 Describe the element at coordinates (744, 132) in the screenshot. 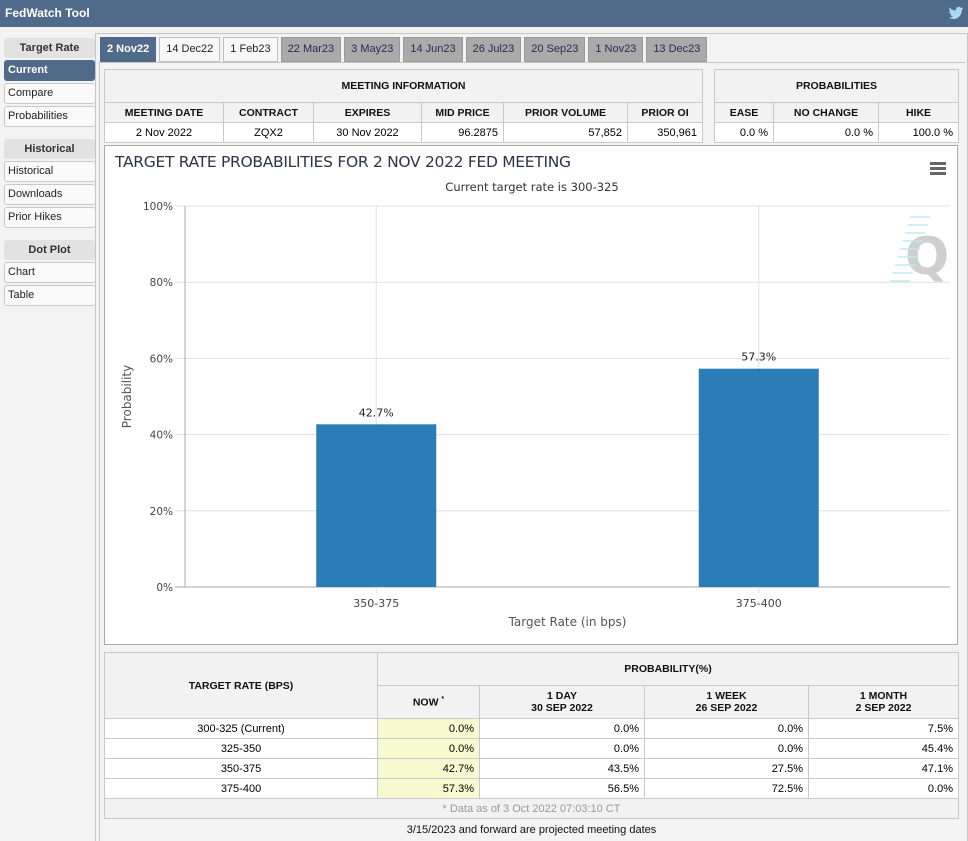

I see `ease-value: 0.0 %` at that location.